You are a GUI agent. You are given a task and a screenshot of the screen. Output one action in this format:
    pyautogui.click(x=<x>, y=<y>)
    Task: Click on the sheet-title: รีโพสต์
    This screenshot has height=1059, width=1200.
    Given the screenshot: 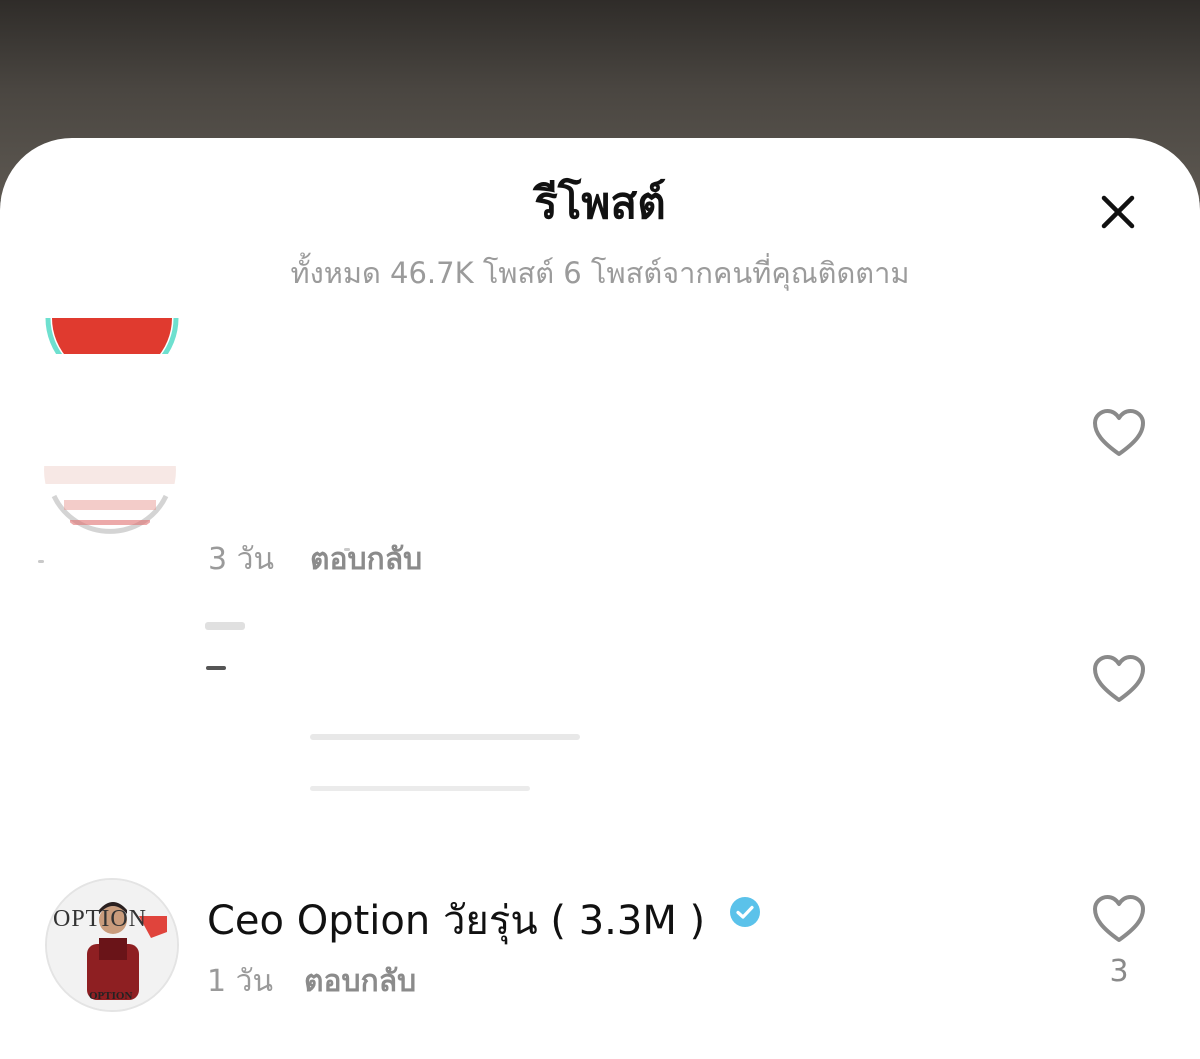 What is the action you would take?
    pyautogui.click(x=600, y=203)
    